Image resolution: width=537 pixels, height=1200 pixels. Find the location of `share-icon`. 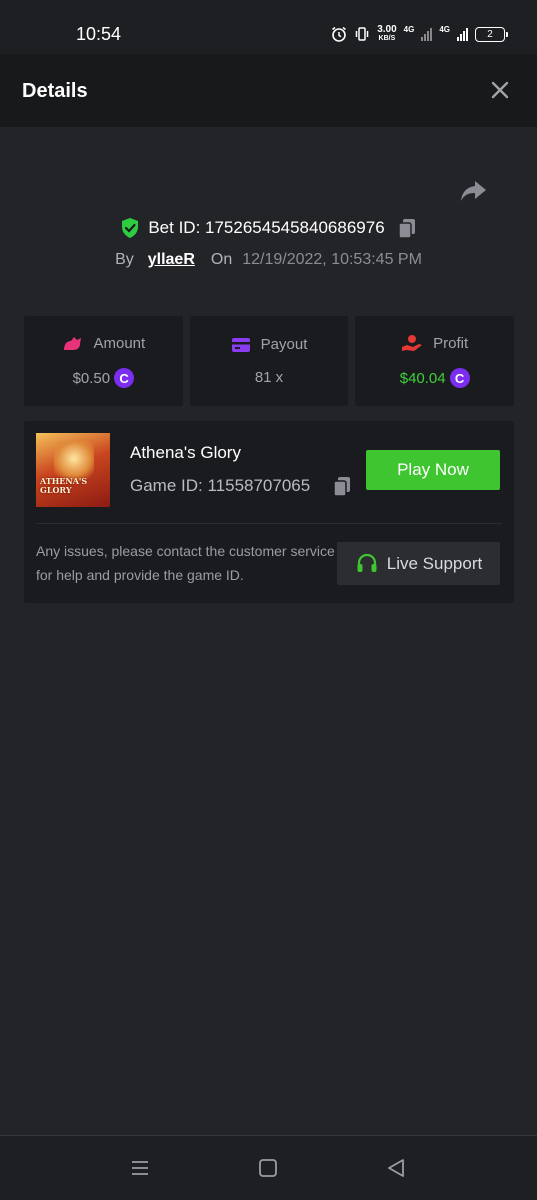

share-icon is located at coordinates (473, 191).